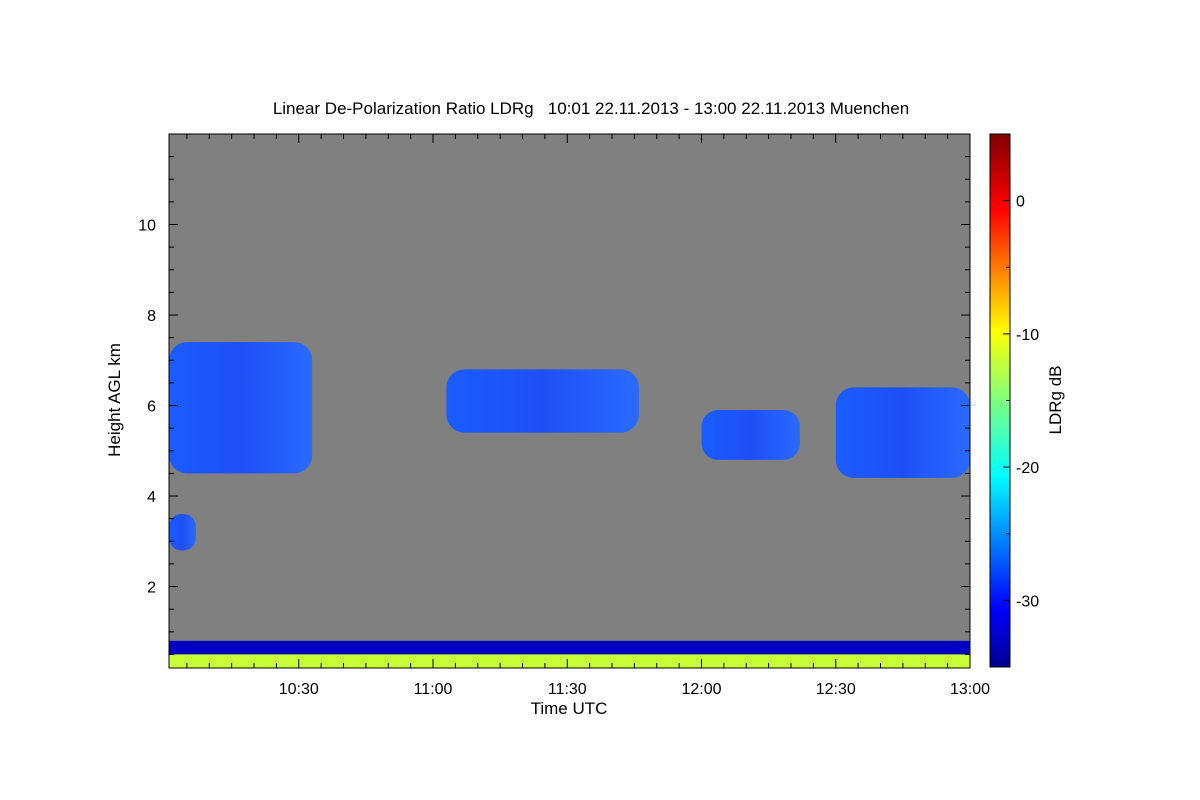 The image size is (1200, 800). What do you see at coordinates (836, 689) in the screenshot?
I see `x-tick-label: 12:30` at bounding box center [836, 689].